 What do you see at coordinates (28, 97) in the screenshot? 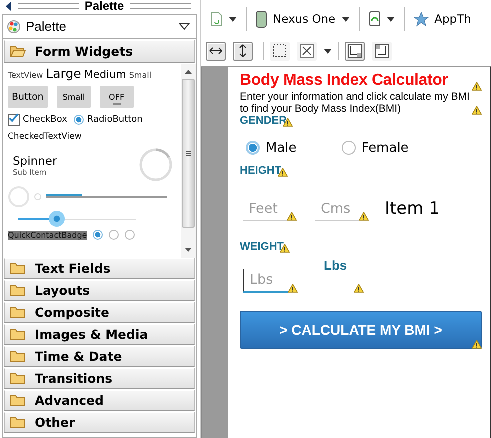
I see `button-sample: Button` at bounding box center [28, 97].